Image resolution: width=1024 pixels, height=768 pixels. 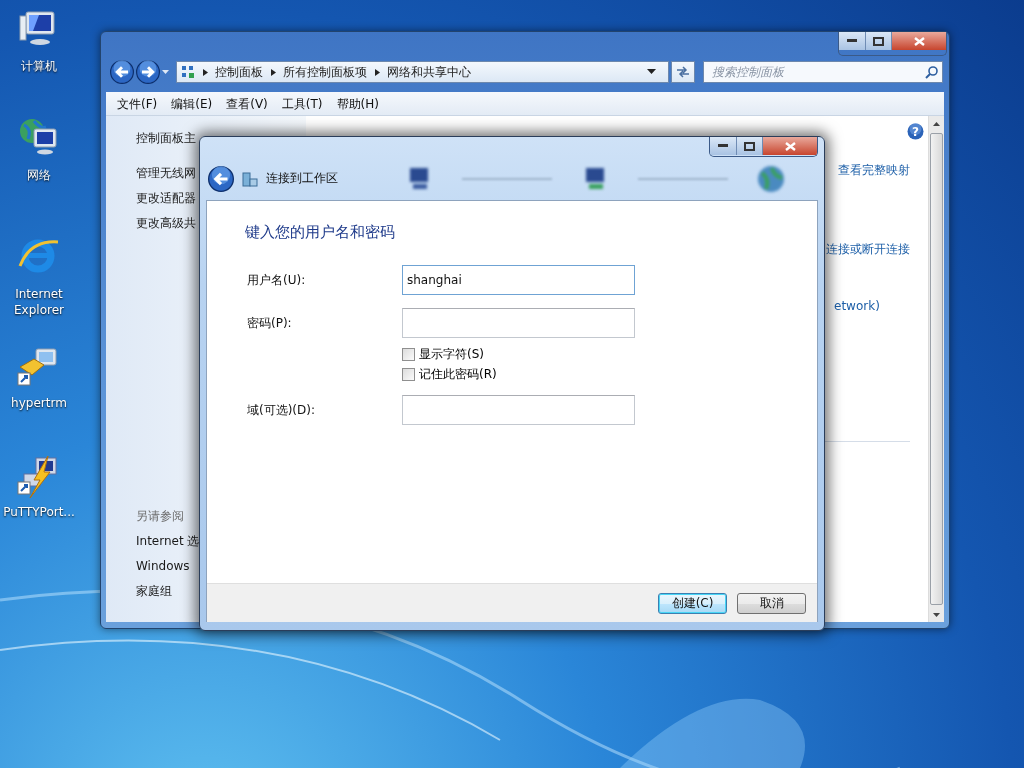 I want to click on menu-item: 帮助(H), so click(x=357, y=103).